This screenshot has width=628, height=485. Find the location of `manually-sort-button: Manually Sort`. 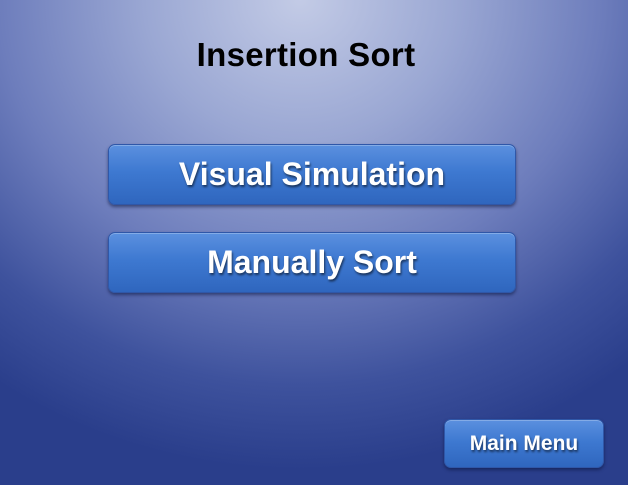

manually-sort-button: Manually Sort is located at coordinates (312, 262).